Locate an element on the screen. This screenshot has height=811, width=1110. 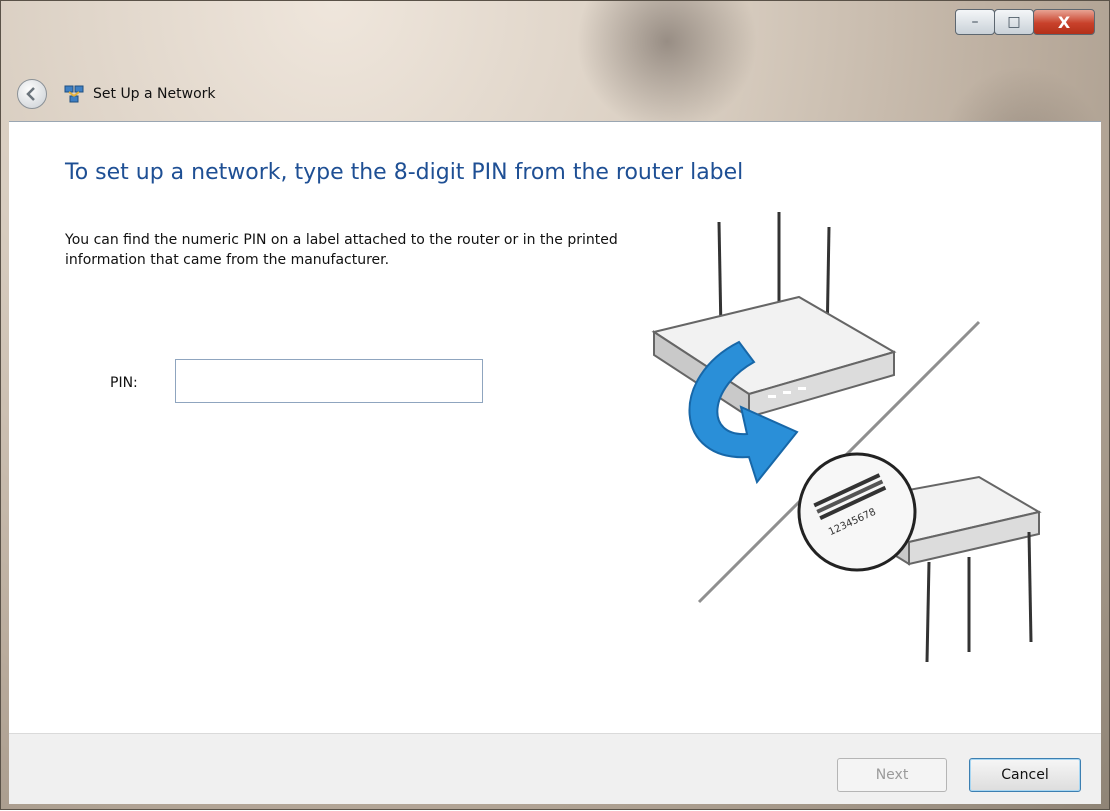
minimize-button: – is located at coordinates (975, 22).